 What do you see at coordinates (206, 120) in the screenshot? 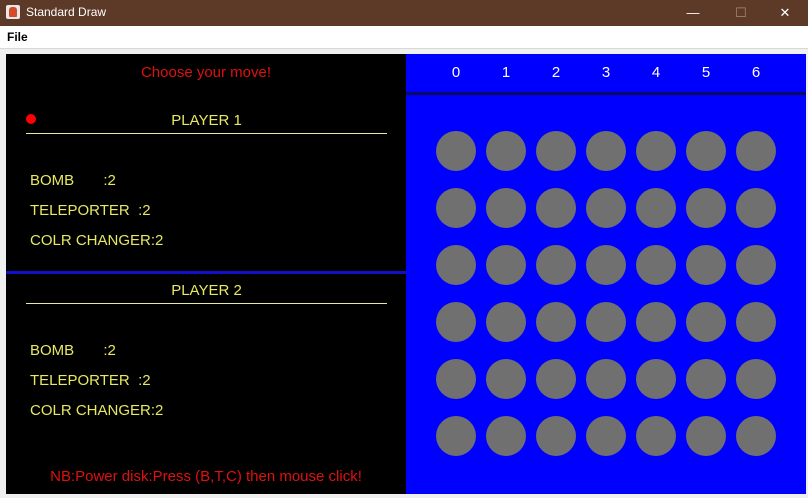
I see `player-1-title: PLAYER 1` at bounding box center [206, 120].